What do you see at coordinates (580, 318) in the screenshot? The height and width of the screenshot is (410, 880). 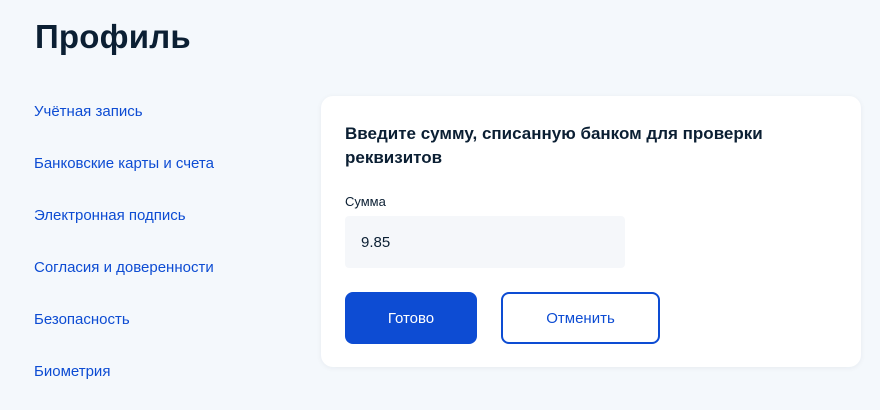 I see `cancel-button: Отменить` at bounding box center [580, 318].